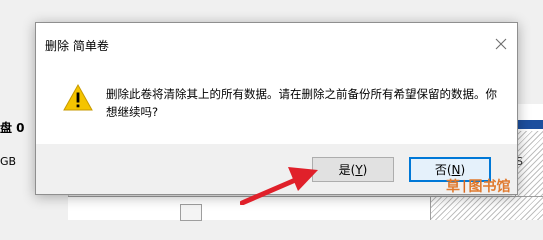 This screenshot has height=240, width=543. What do you see at coordinates (453, 187) in the screenshot?
I see `watermark-text-1: 草` at bounding box center [453, 187].